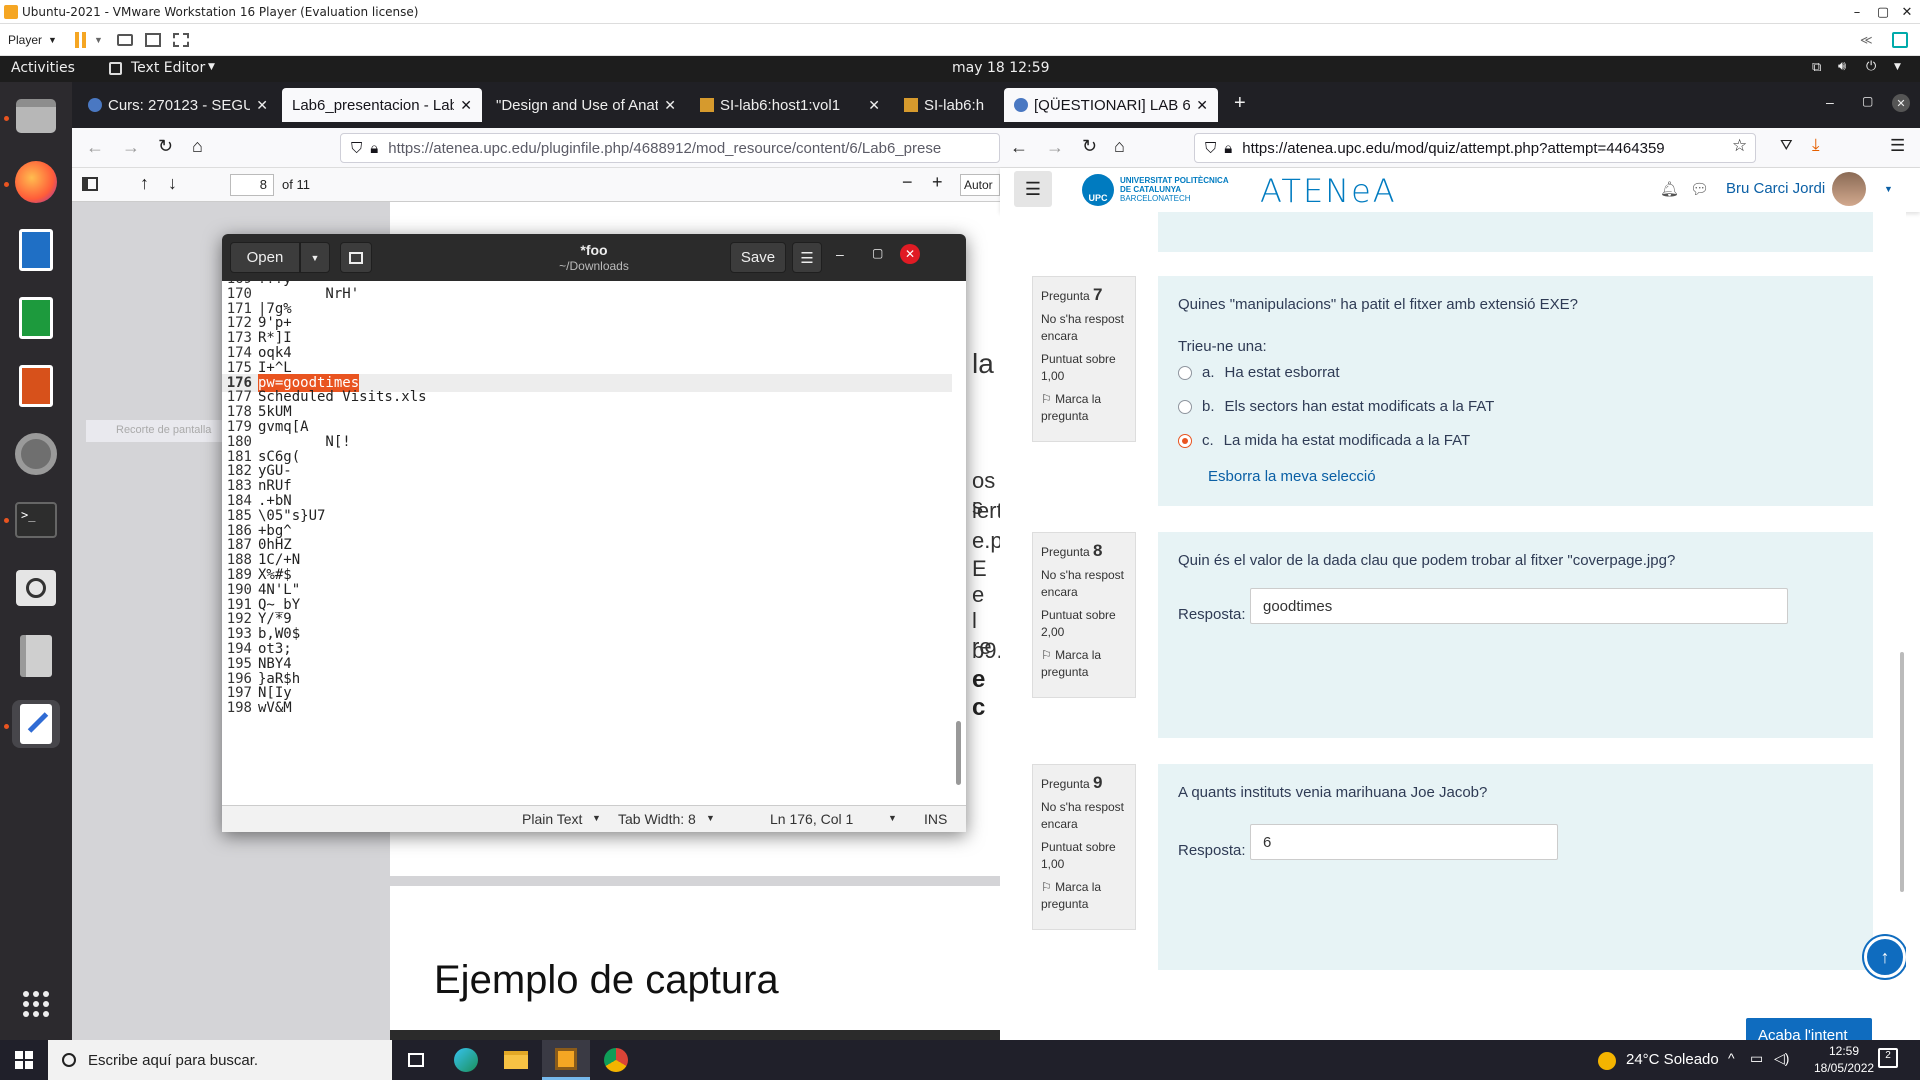 The width and height of the screenshot is (1920, 1080). Describe the element at coordinates (1519, 606) in the screenshot. I see `answer-input: goodtimes` at that location.